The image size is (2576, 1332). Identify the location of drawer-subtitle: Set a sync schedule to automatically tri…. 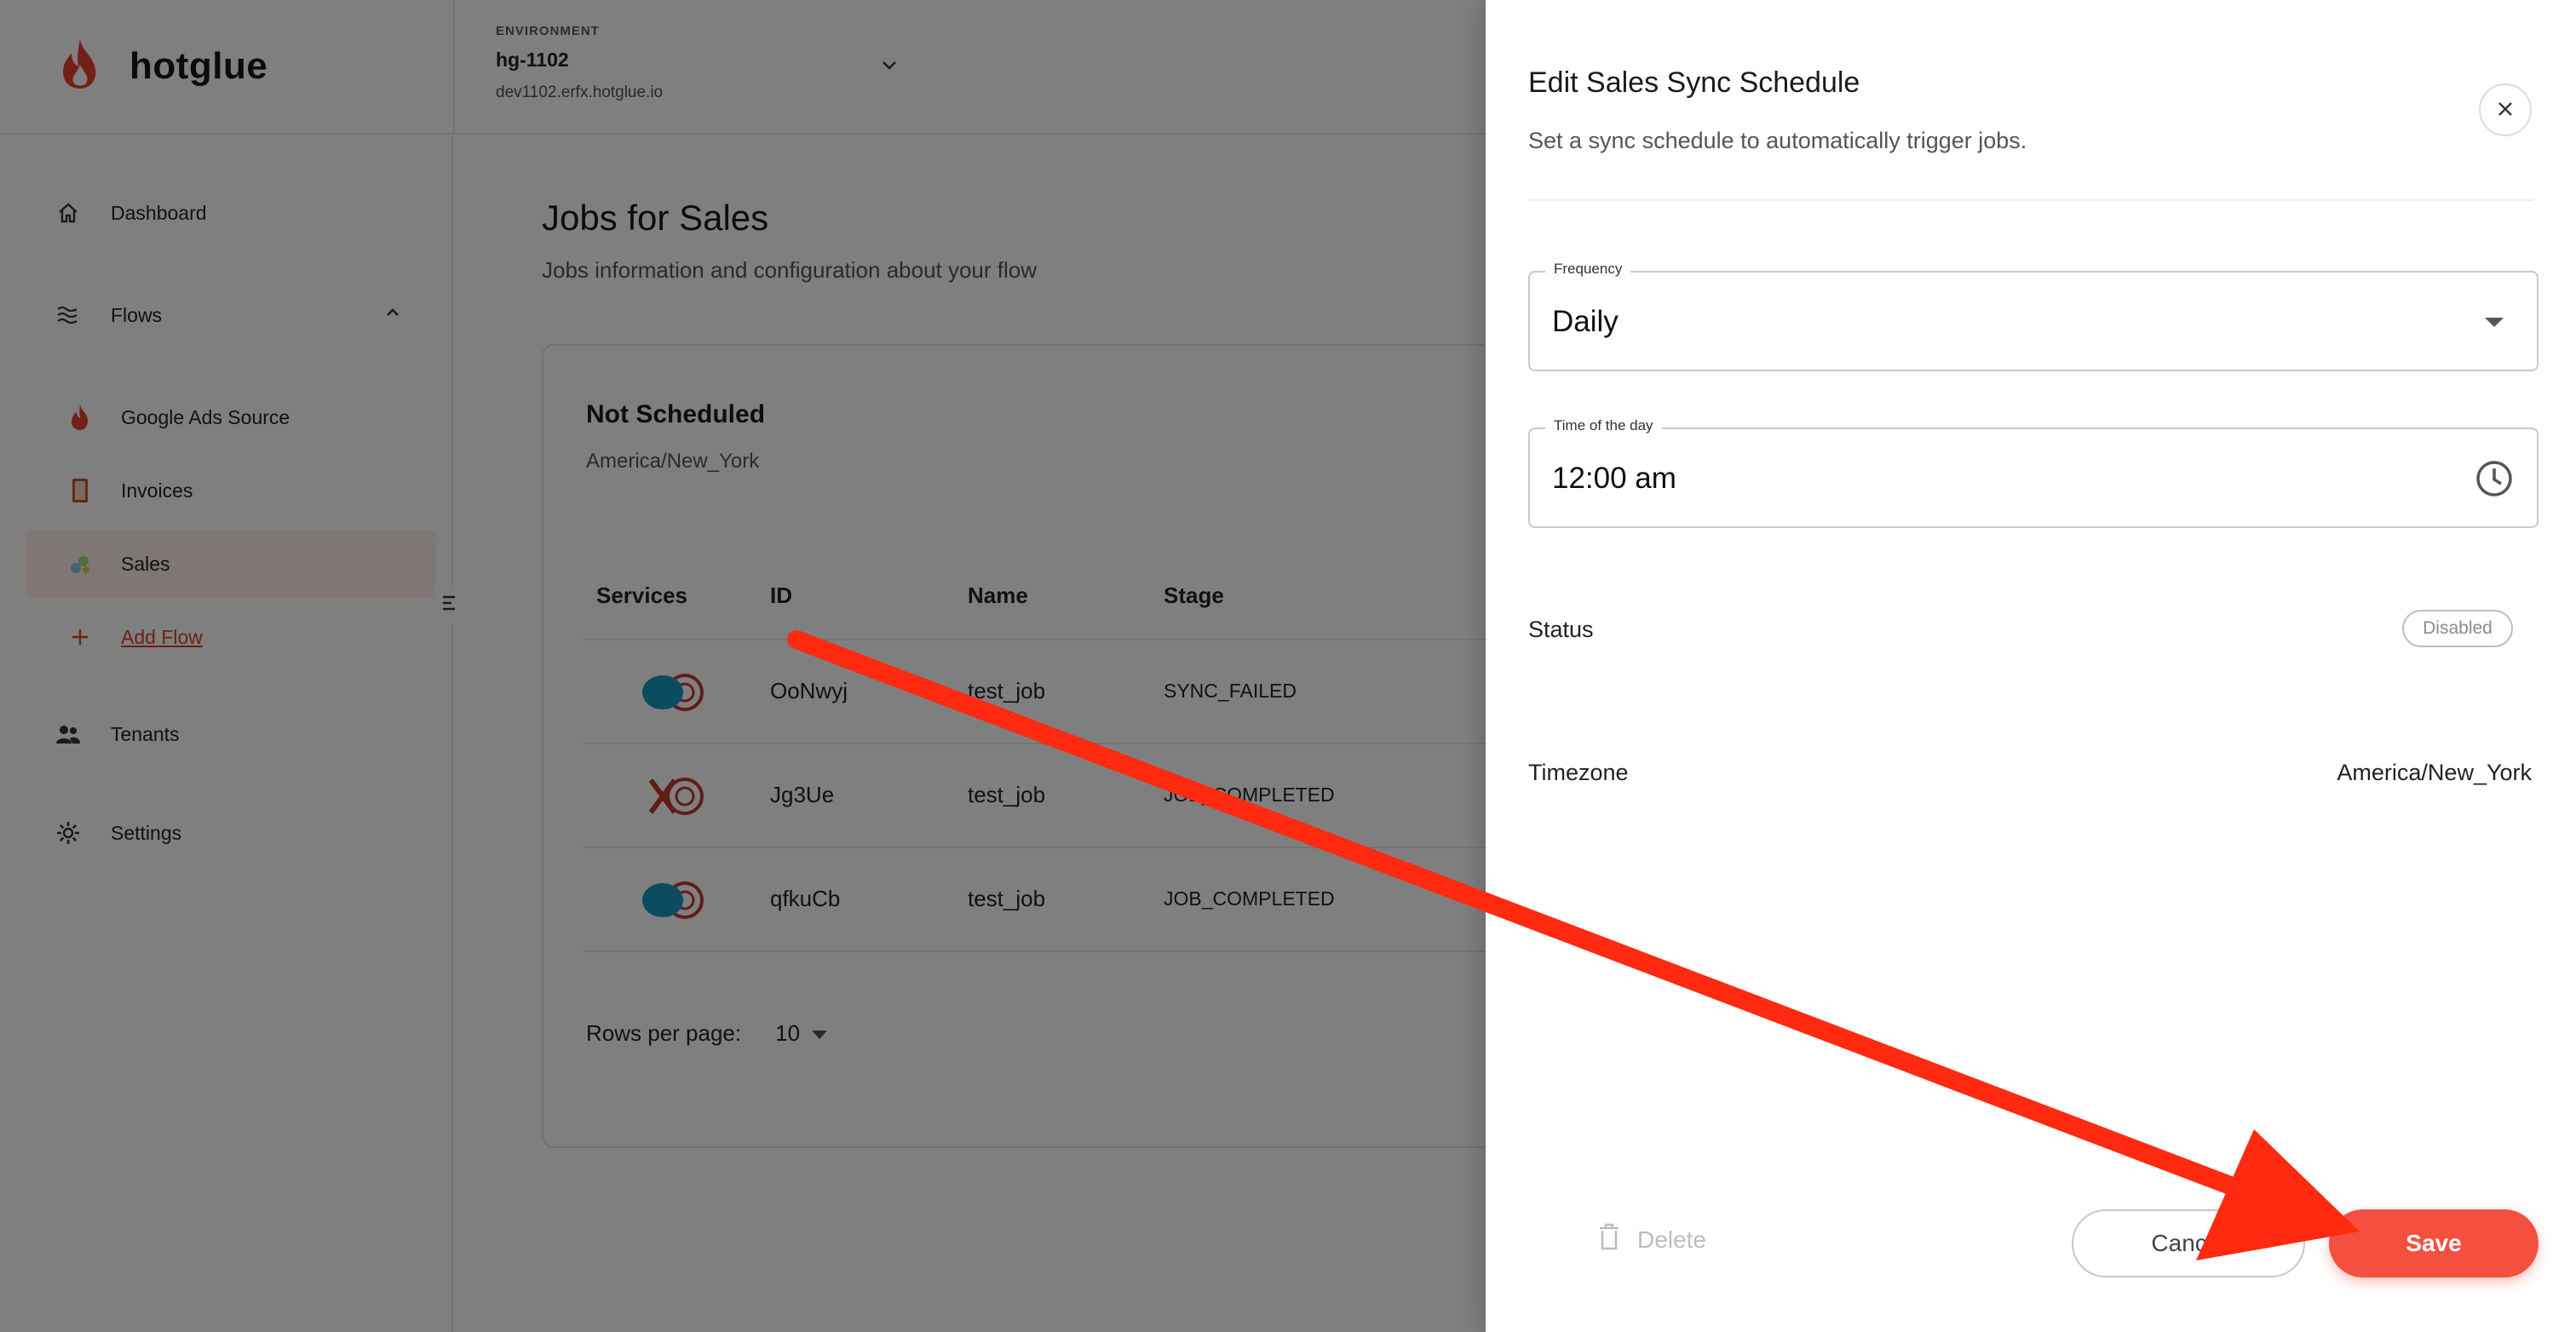
(1778, 141).